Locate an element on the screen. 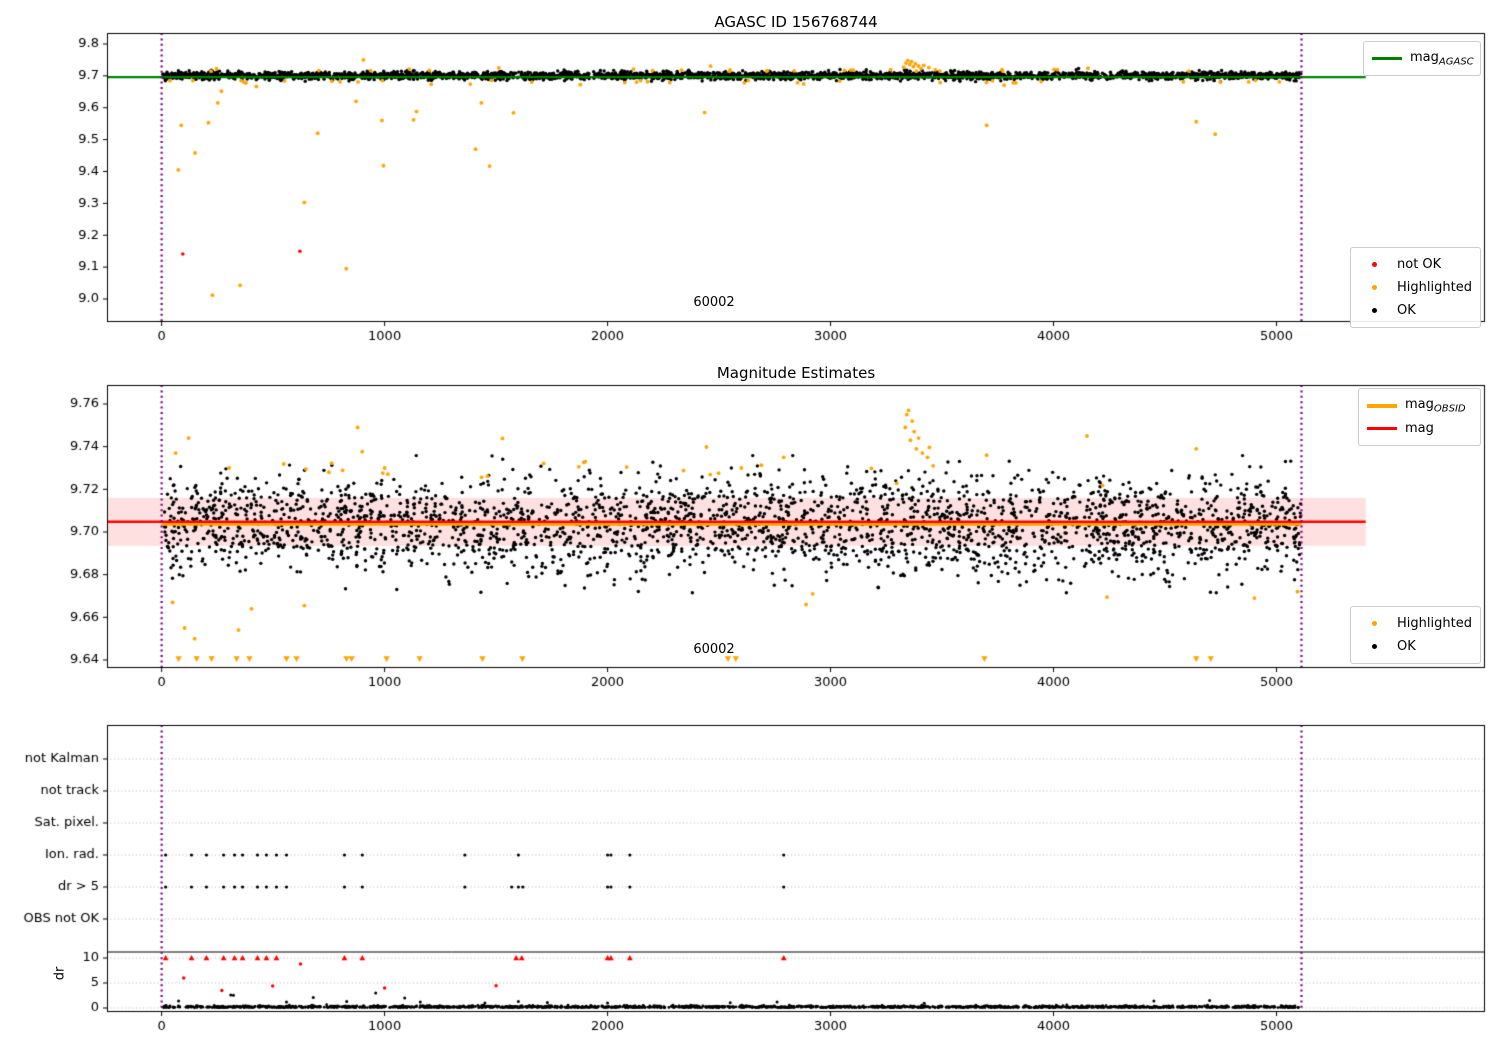 Image resolution: width=1500 pixels, height=1050 pixels. legend-middle-categories: Highlighted OK is located at coordinates (1415, 635).